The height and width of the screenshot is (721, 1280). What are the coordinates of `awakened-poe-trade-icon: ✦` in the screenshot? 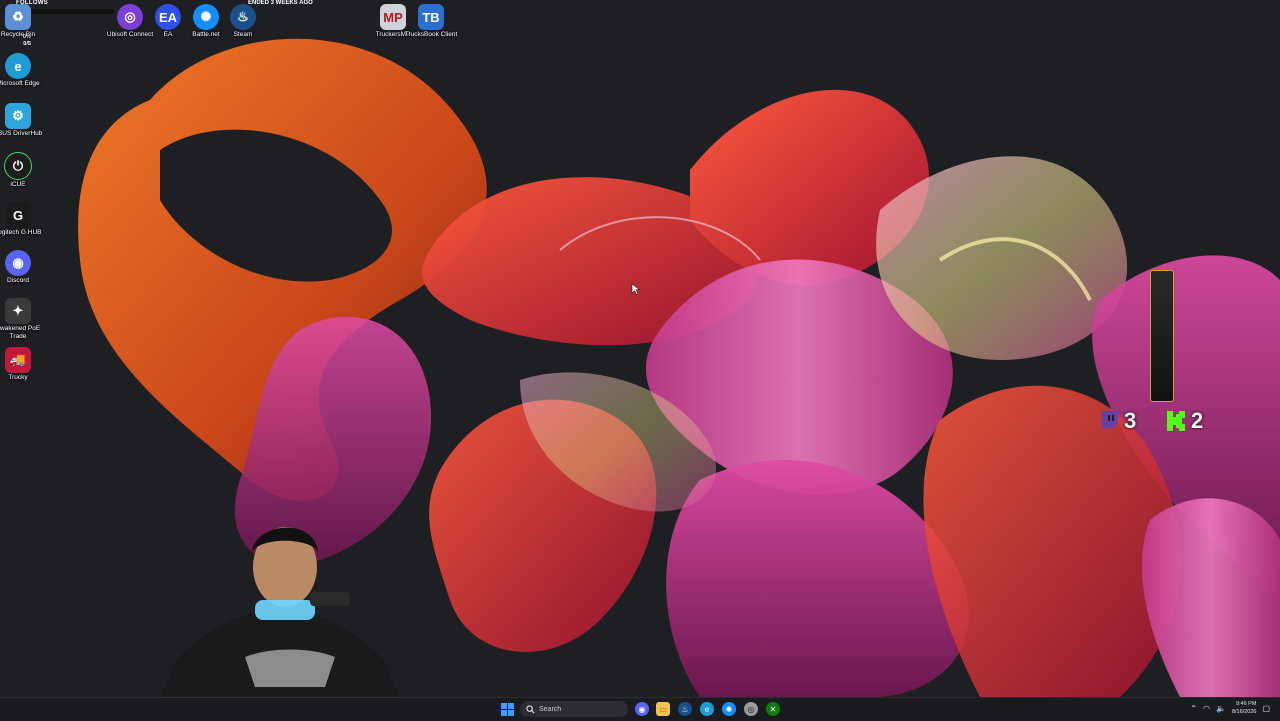 It's located at (18, 311).